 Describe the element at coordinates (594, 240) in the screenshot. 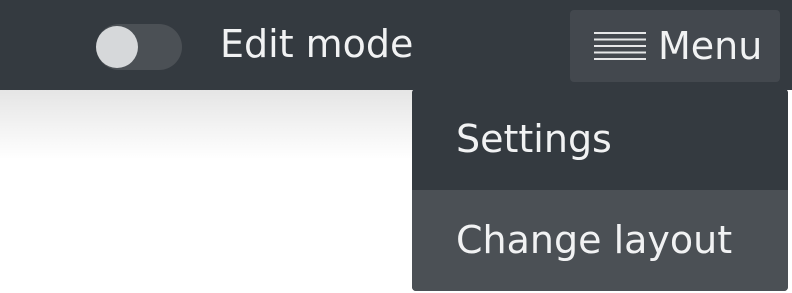

I see `menu-item-label: Change layout` at that location.